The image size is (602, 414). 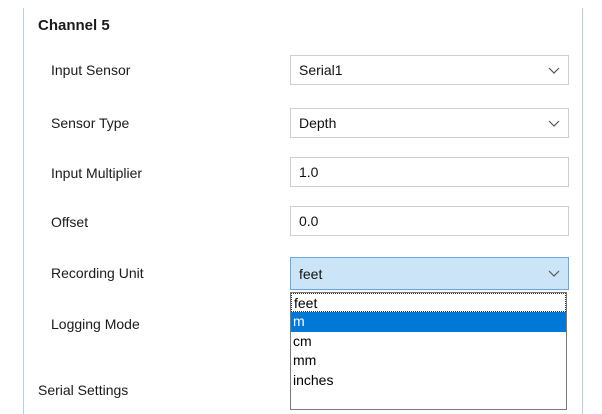 What do you see at coordinates (97, 273) in the screenshot?
I see `recording-unit-label: Recording Unit` at bounding box center [97, 273].